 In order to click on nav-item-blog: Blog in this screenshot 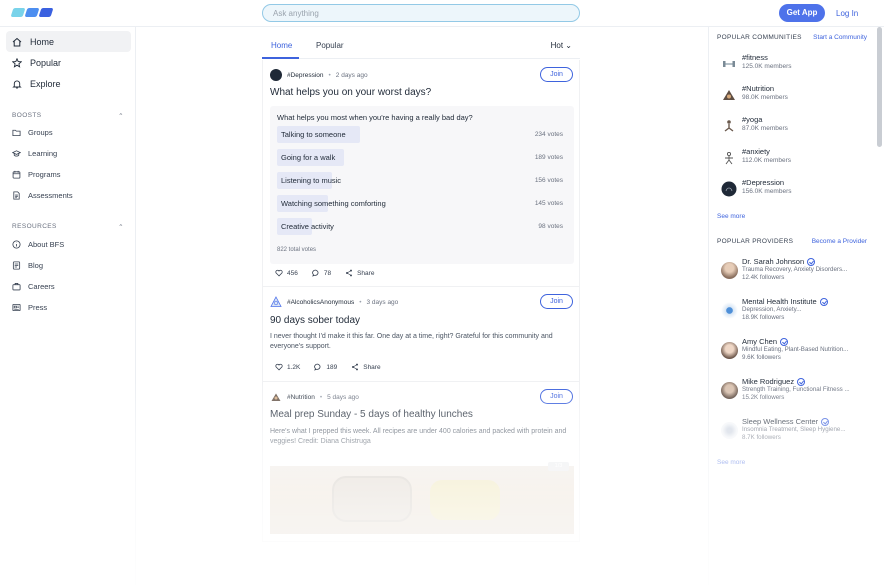, I will do `click(27, 265)`.